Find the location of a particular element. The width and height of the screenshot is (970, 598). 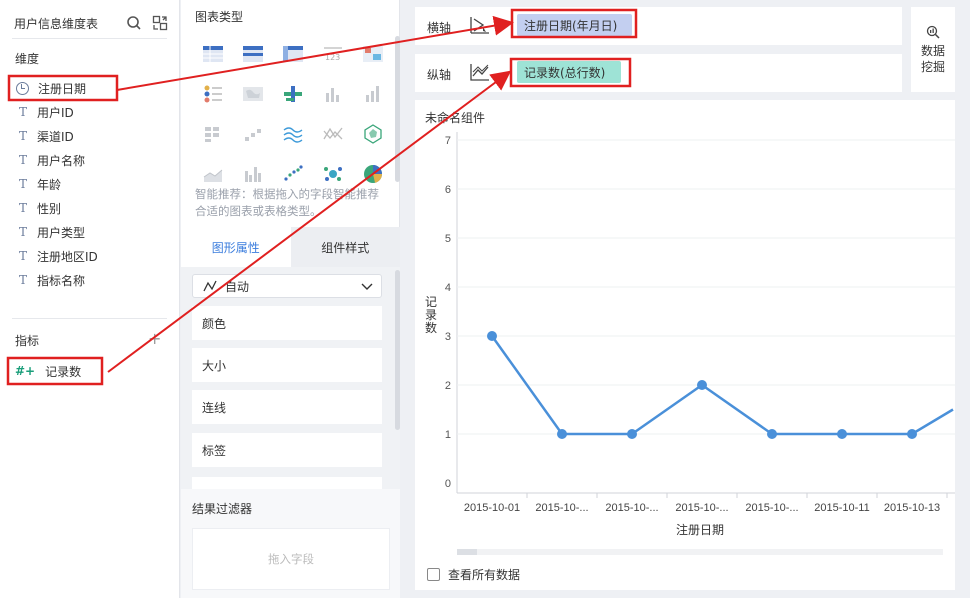

chart-type-line is located at coordinates (293, 134).